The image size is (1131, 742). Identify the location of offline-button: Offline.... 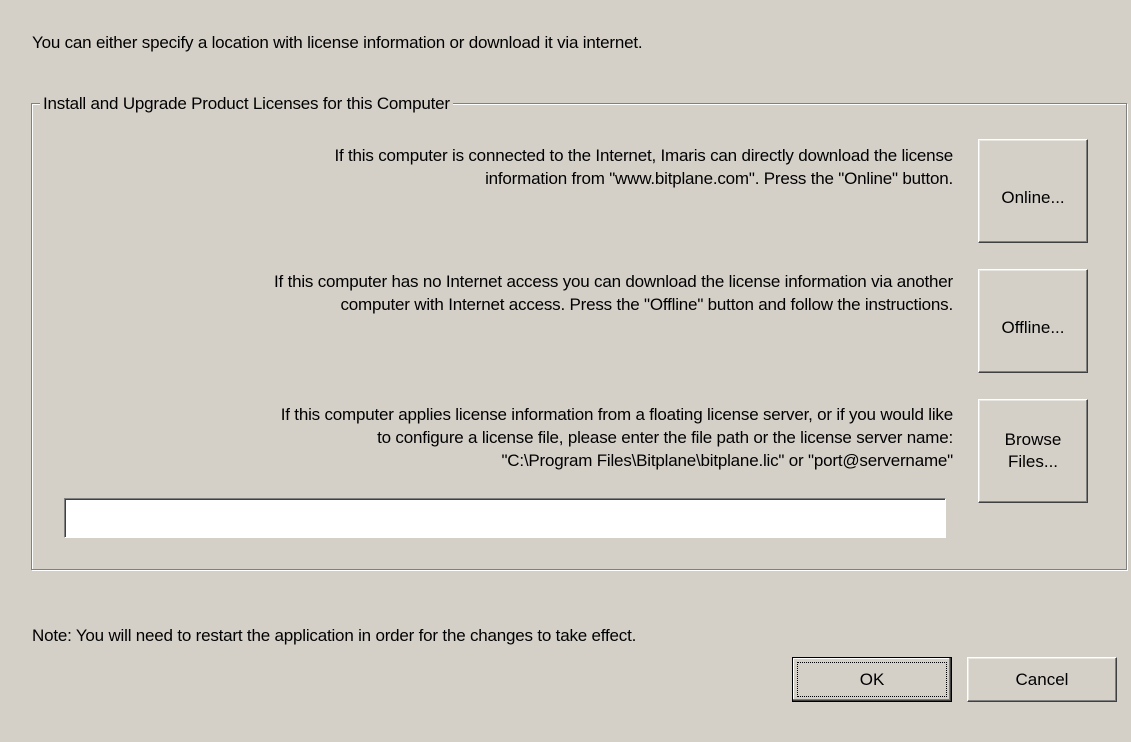
(1033, 321).